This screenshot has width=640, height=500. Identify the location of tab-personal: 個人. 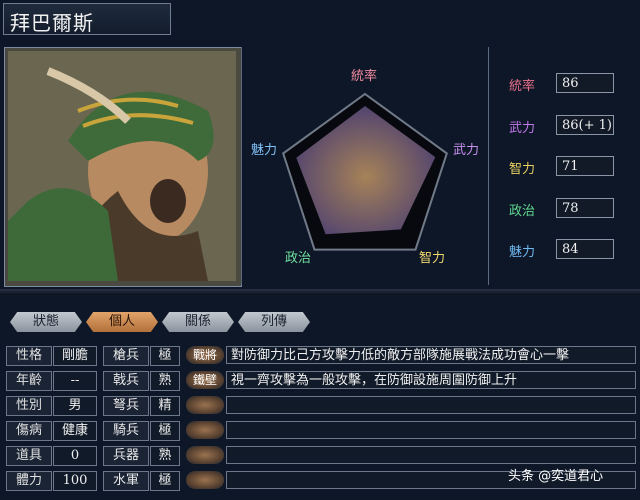
(122, 322).